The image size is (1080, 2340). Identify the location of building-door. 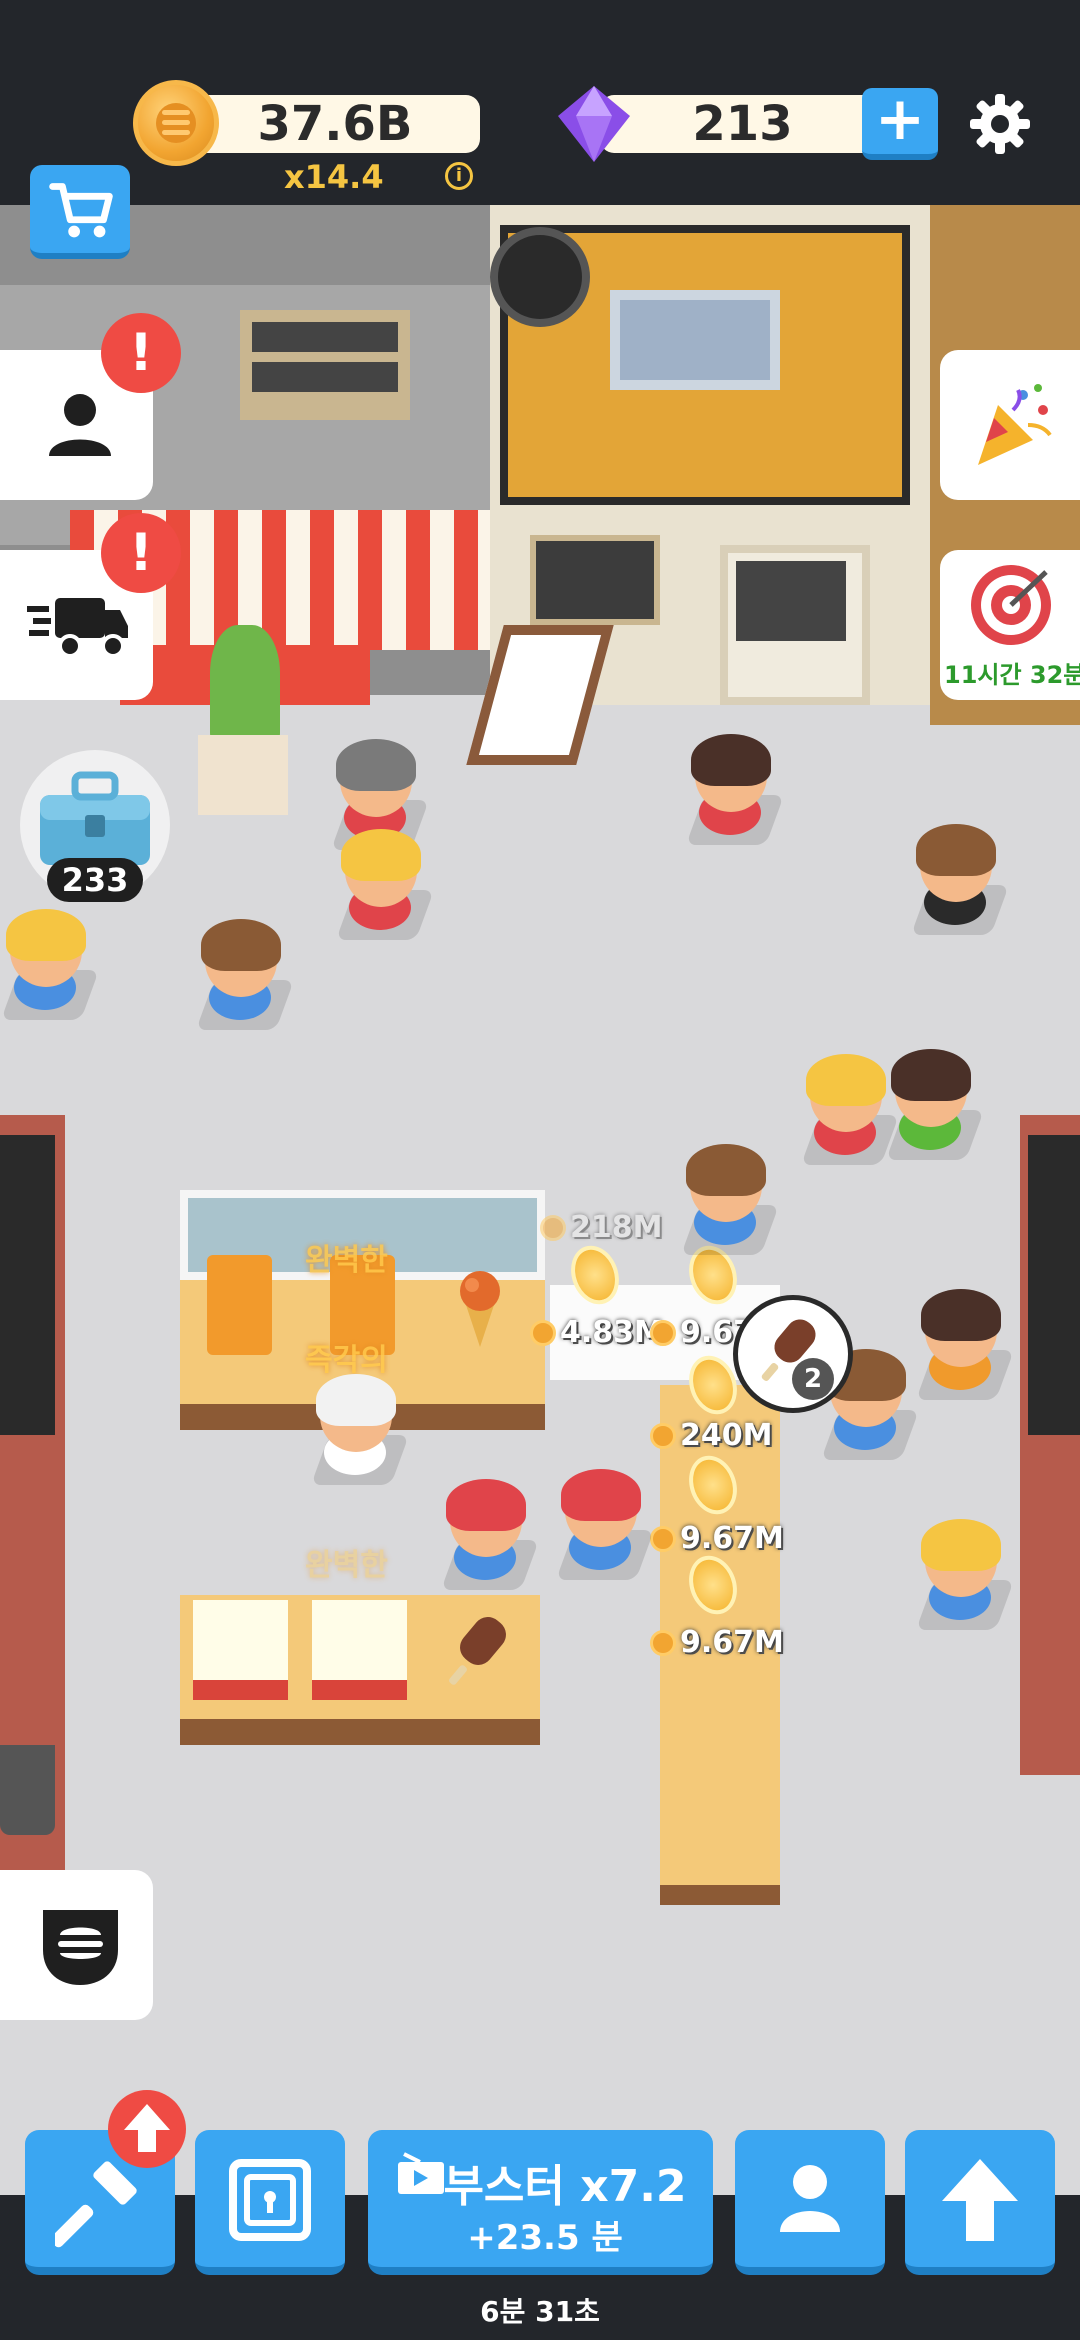
(795, 625).